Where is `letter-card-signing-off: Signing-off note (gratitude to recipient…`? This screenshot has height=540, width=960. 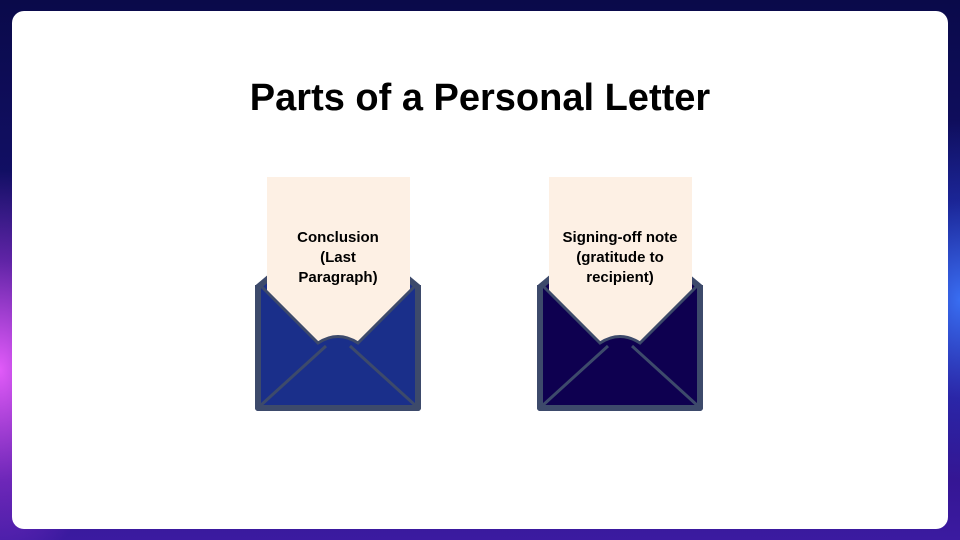
letter-card-signing-off: Signing-off note (gratitude to recipient… is located at coordinates (620, 294).